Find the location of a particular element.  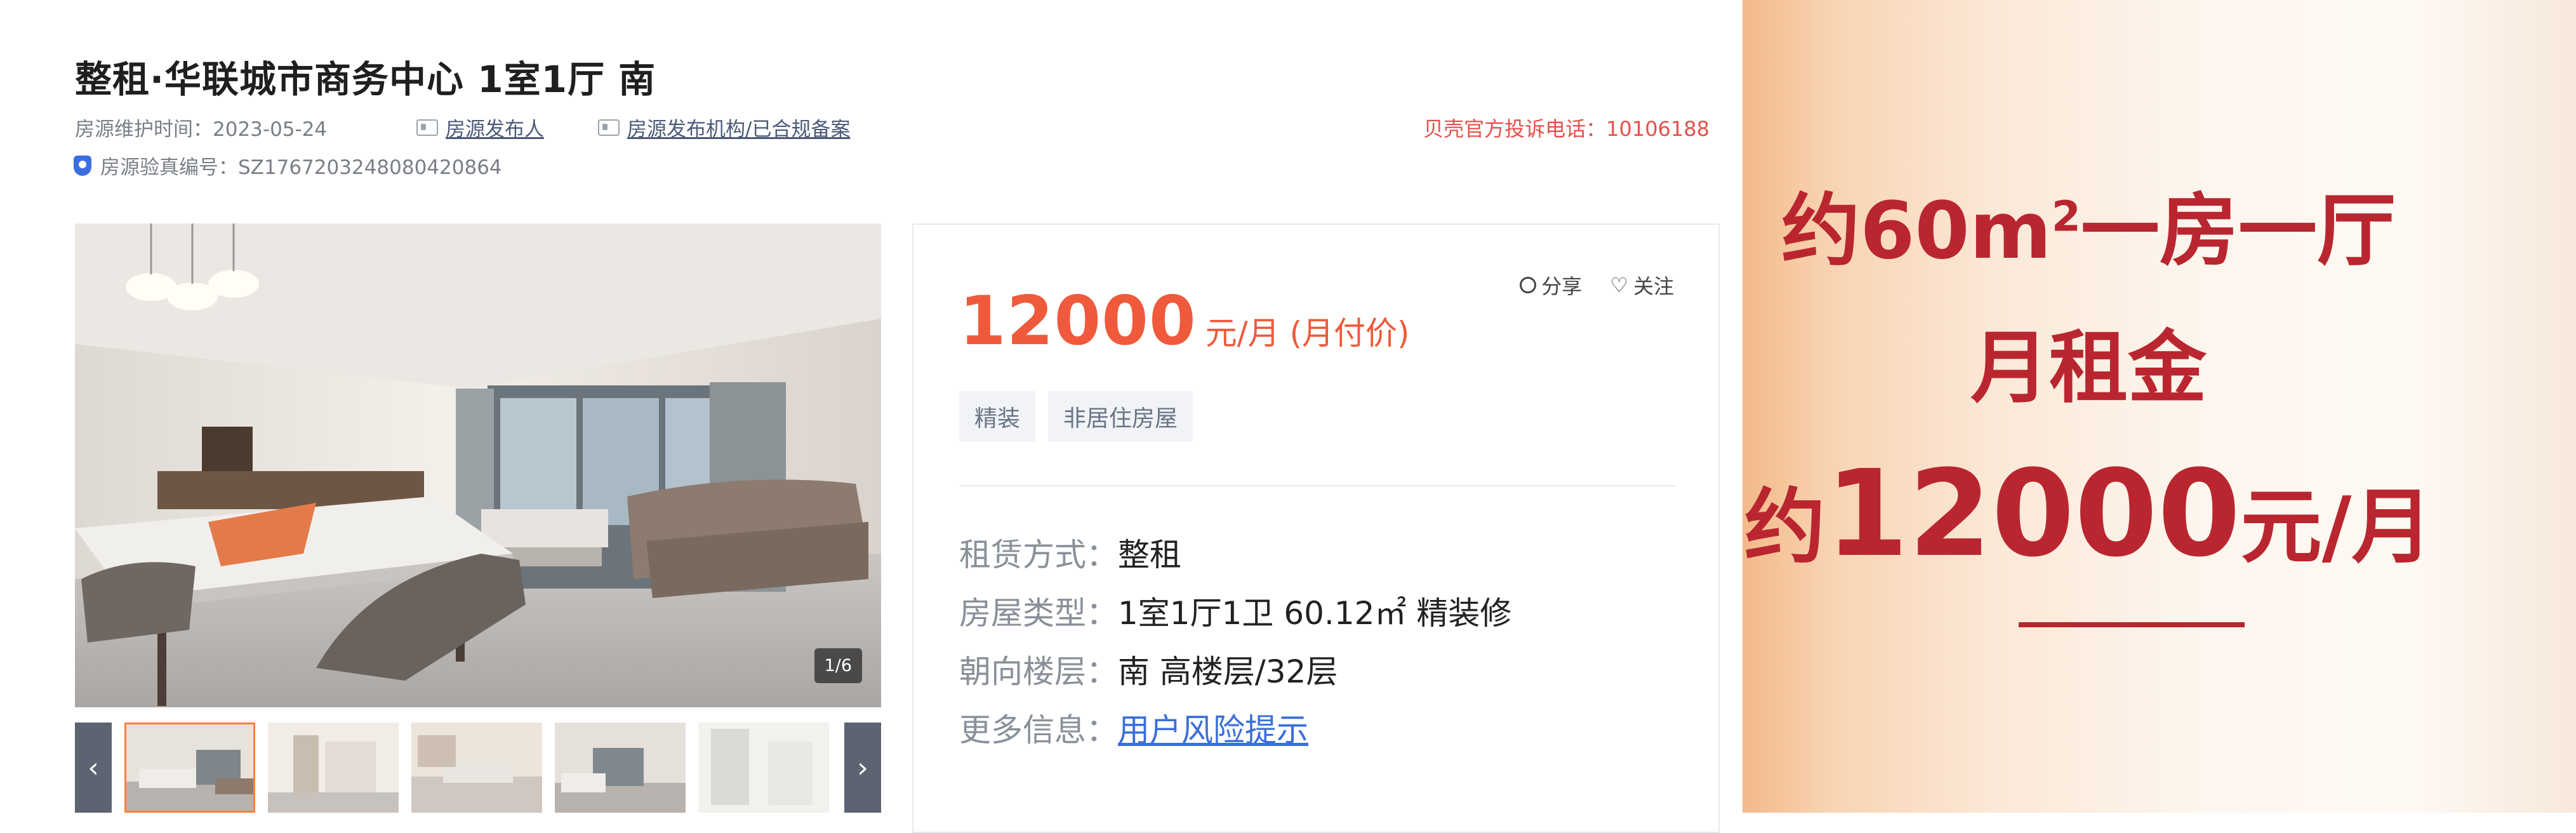

thumbnail-strip: ‹ › is located at coordinates (478, 768).